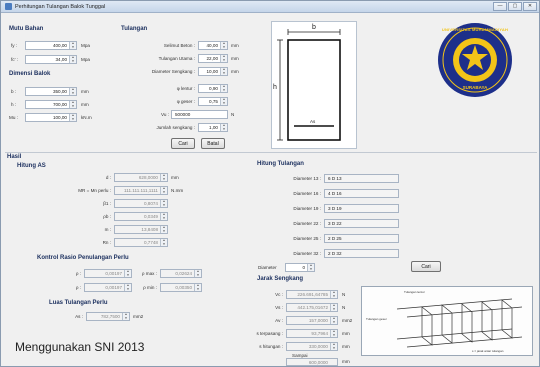  I want to click on d19-output: 3 D 19, so click(361, 208).